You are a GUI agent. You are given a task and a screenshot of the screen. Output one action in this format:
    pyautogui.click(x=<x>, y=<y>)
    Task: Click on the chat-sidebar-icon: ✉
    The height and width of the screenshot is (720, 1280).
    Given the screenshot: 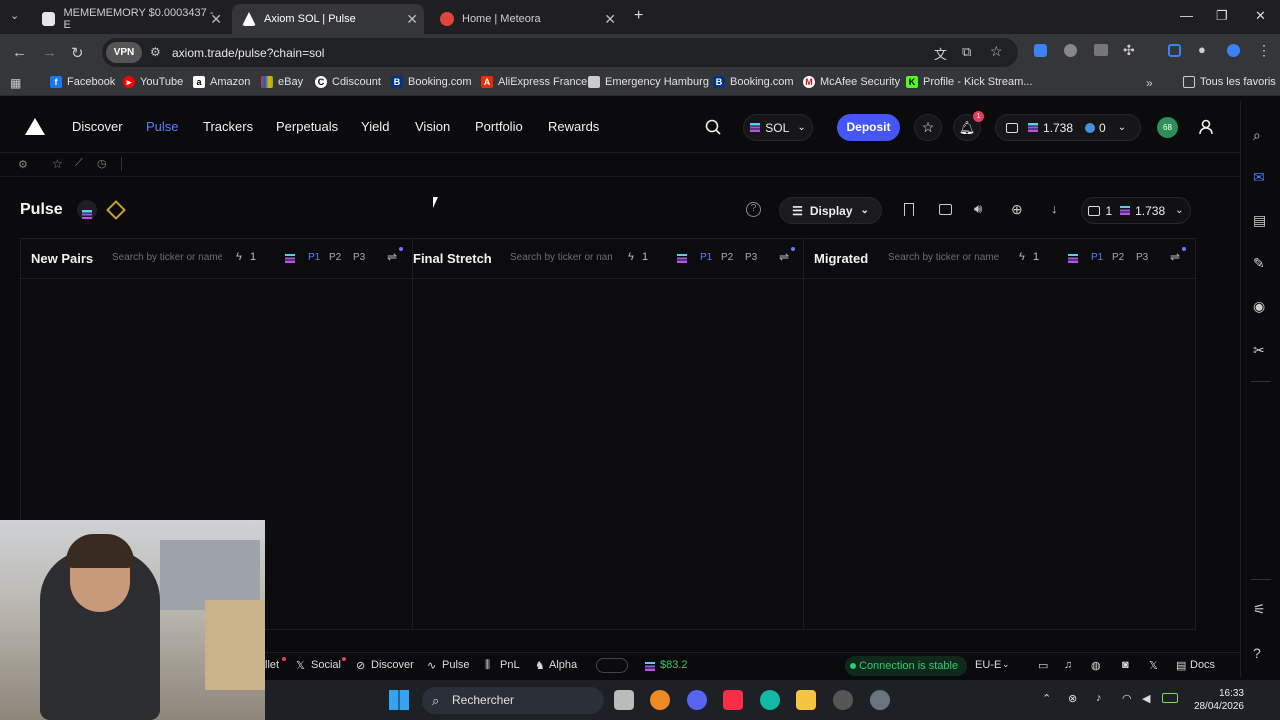 What is the action you would take?
    pyautogui.click(x=1259, y=177)
    